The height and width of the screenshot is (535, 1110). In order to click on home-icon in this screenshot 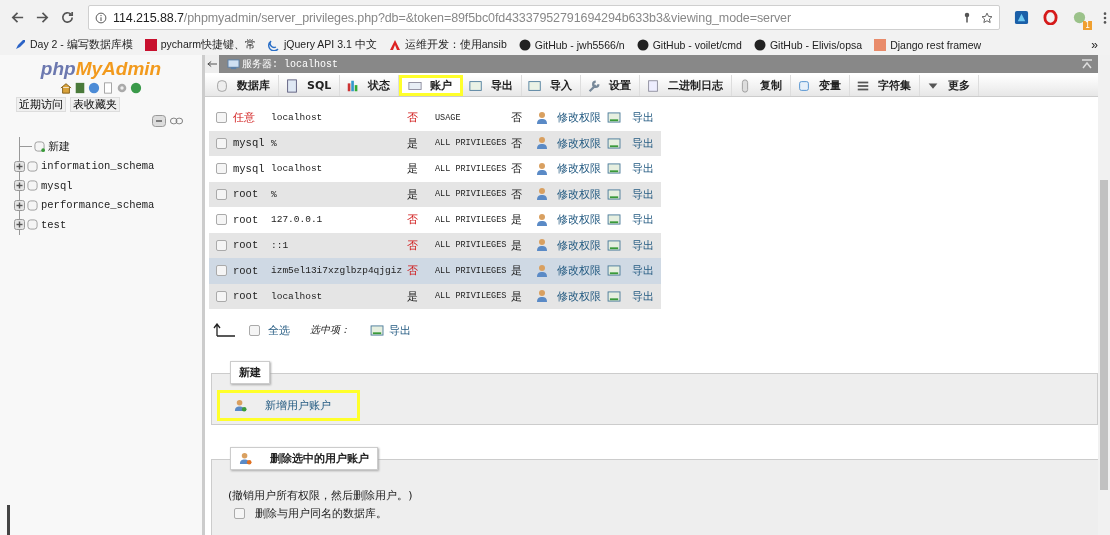, I will do `click(66, 88)`.